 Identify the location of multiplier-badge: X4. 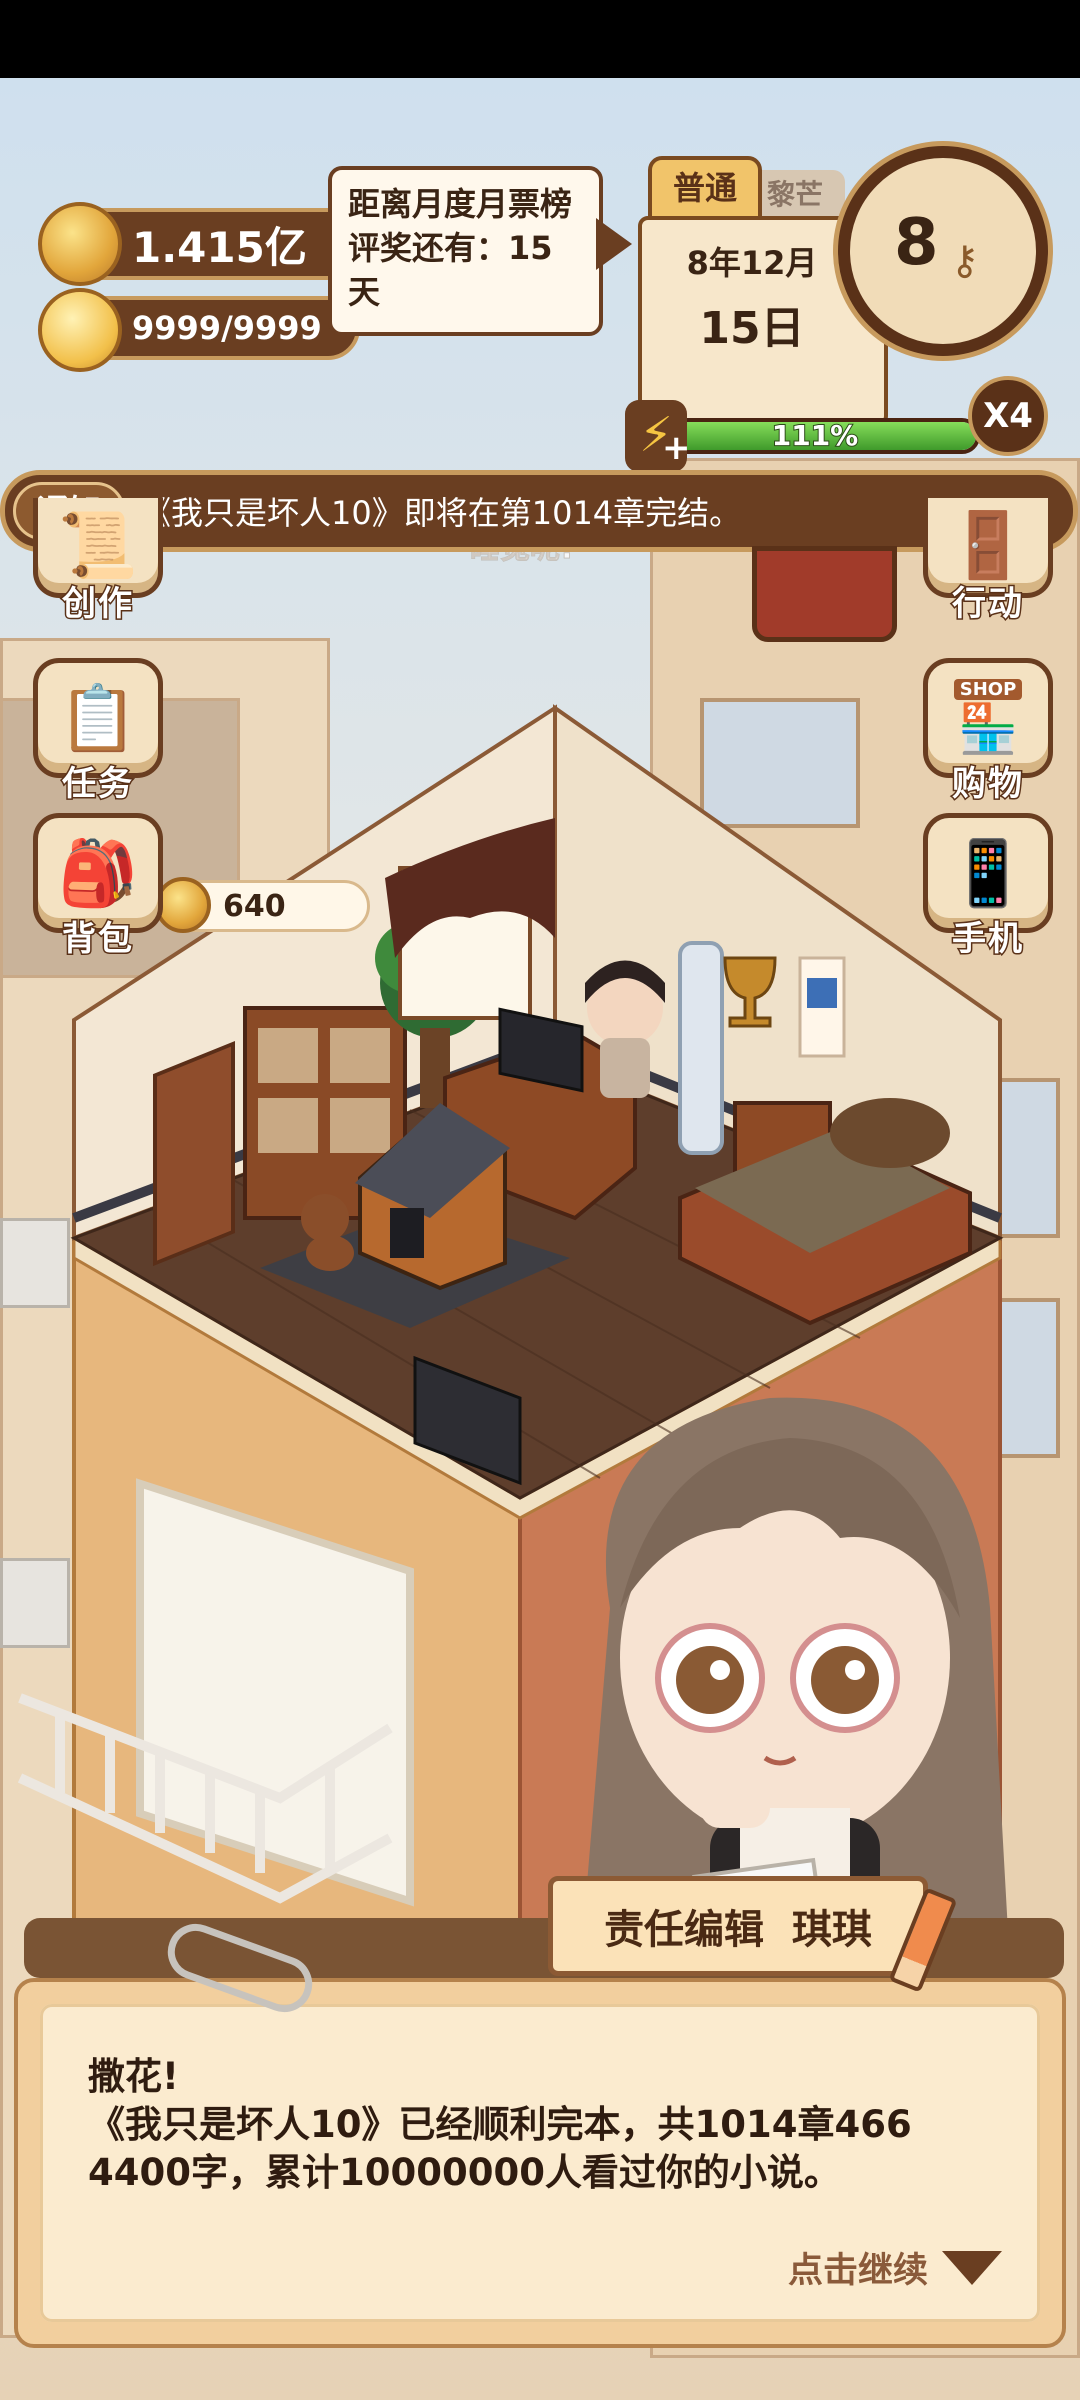
(1008, 416).